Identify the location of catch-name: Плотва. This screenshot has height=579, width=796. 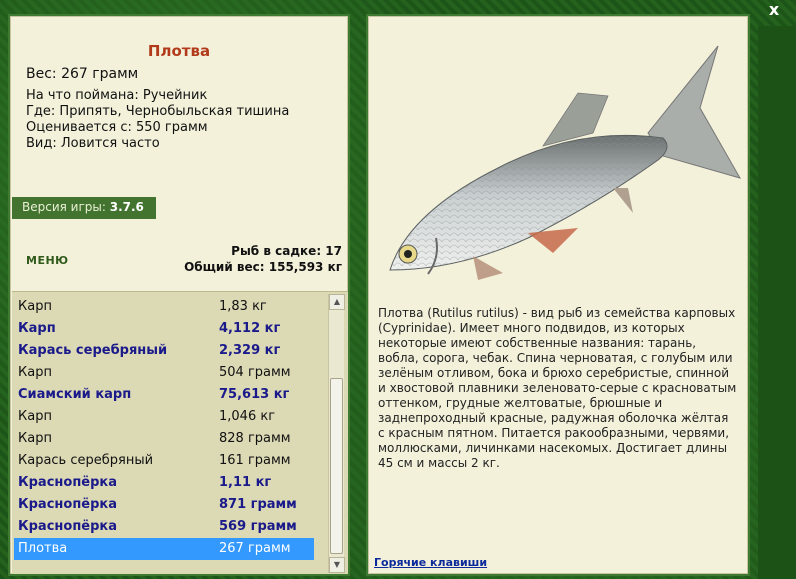
(43, 548).